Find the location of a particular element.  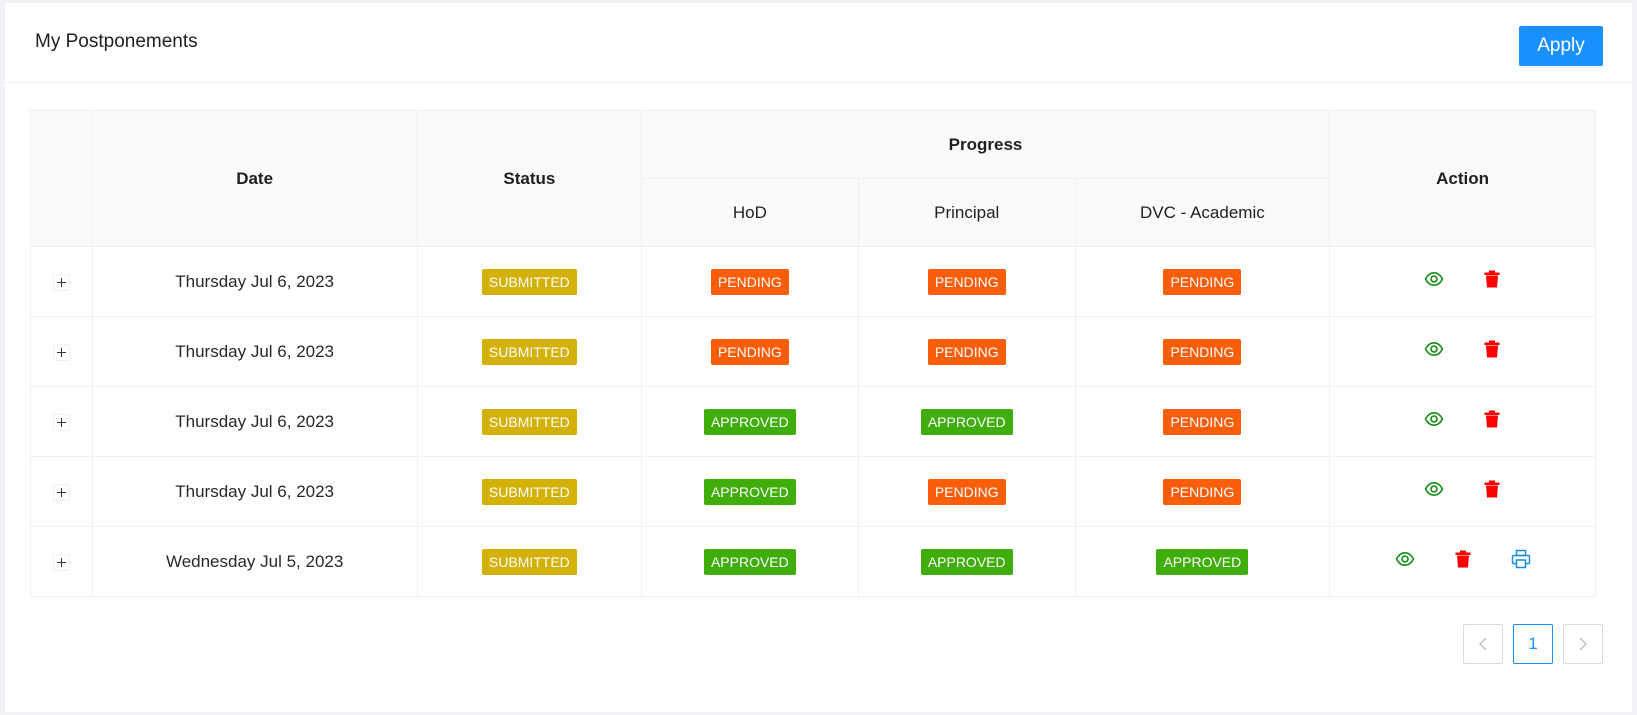

column-header-action: Action is located at coordinates (1462, 178).